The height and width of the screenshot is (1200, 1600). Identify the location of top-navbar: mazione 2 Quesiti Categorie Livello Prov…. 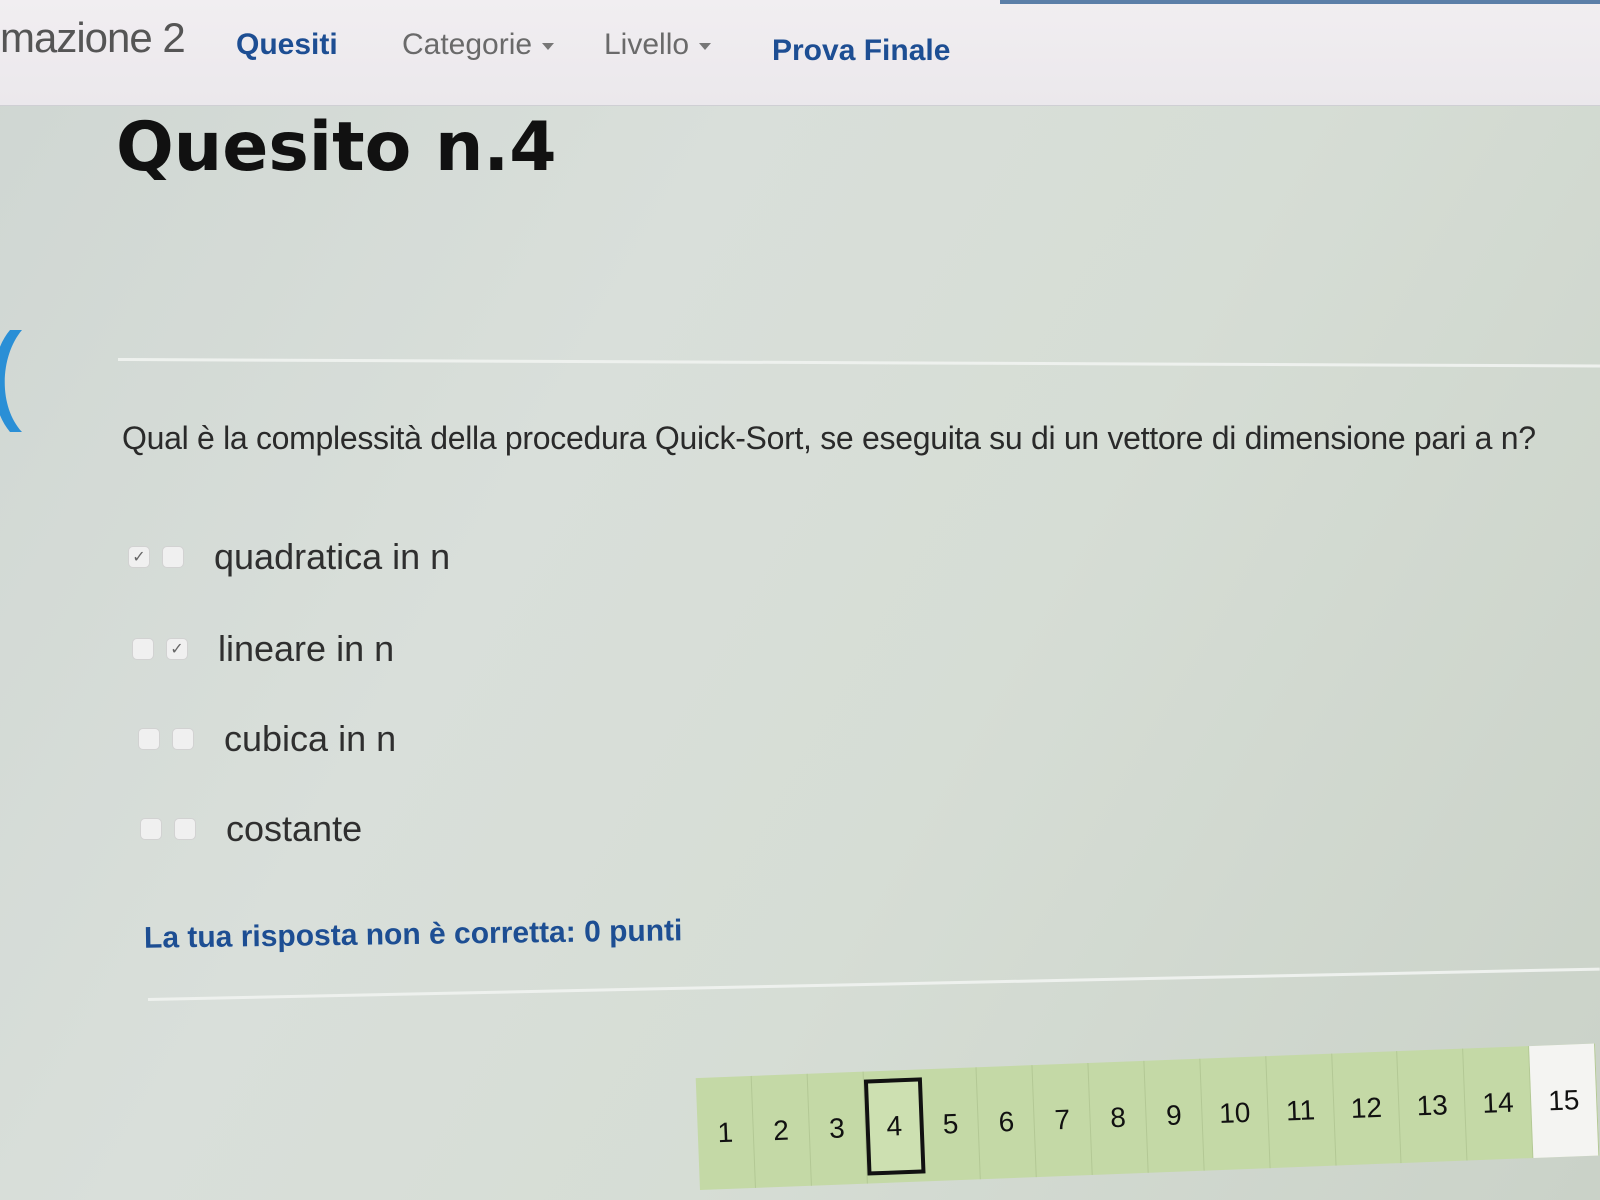
(800, 53).